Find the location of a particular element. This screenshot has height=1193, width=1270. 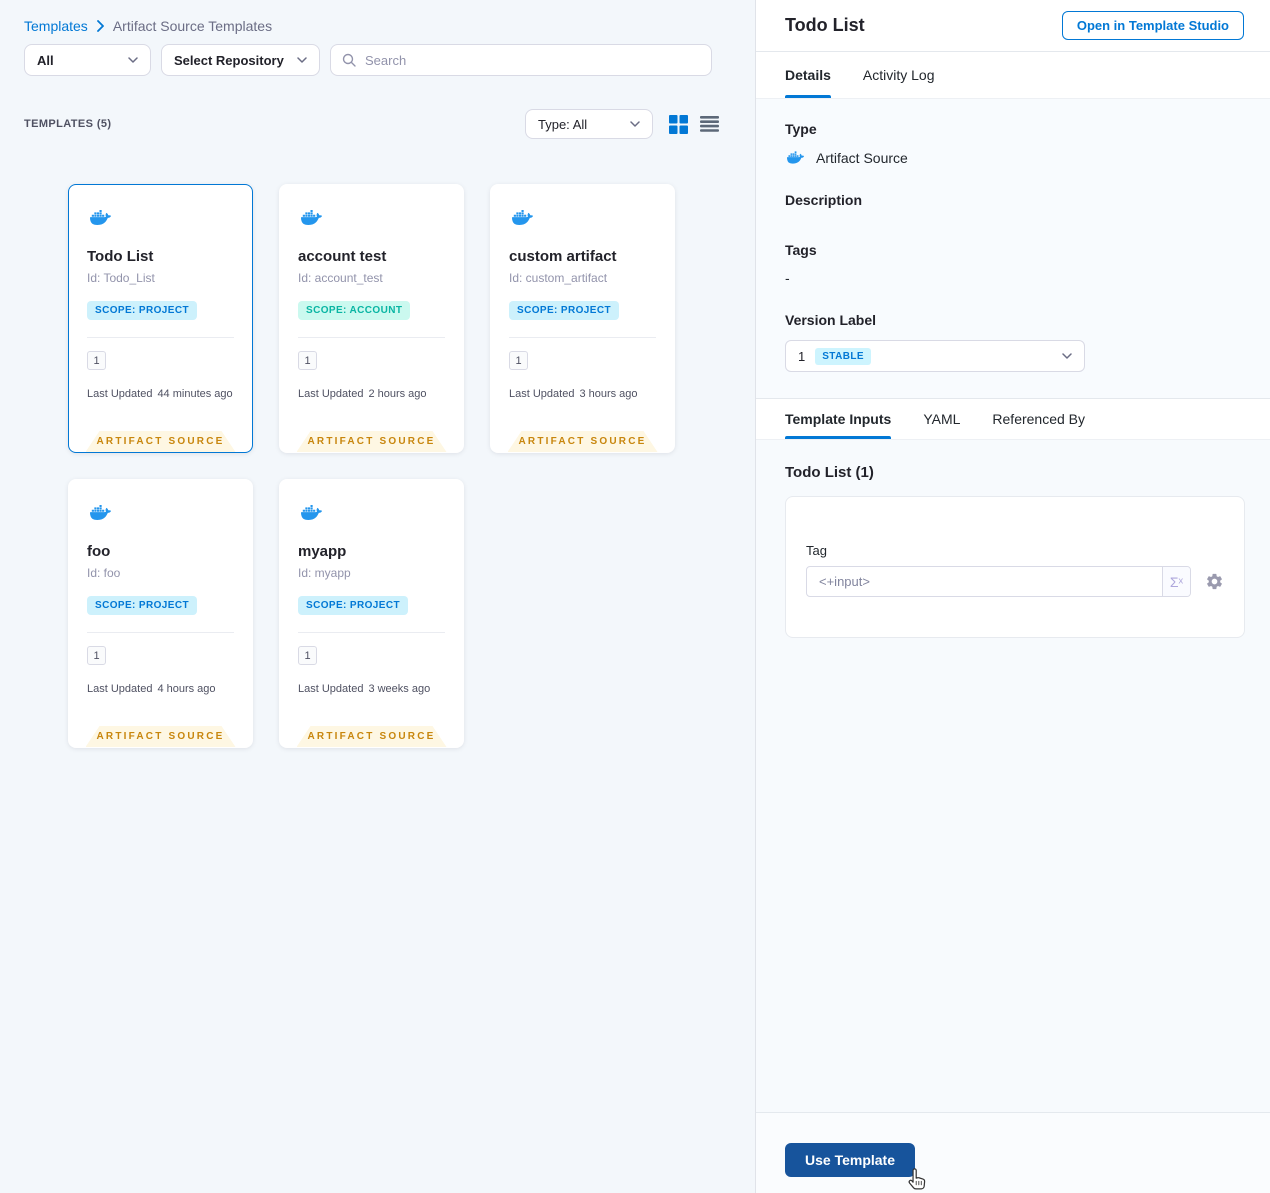

inputs-heading: Todo List (1) is located at coordinates (829, 472).